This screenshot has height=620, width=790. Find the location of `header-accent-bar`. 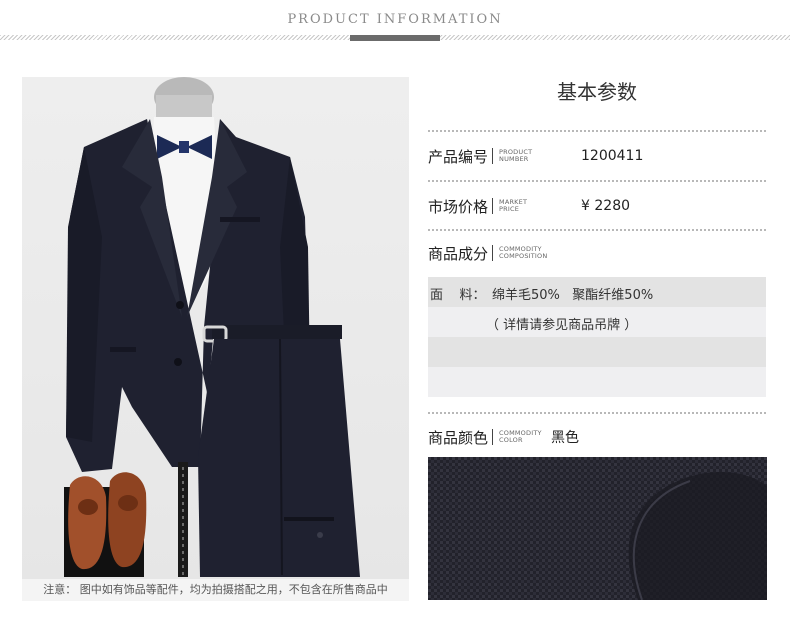

header-accent-bar is located at coordinates (395, 38).